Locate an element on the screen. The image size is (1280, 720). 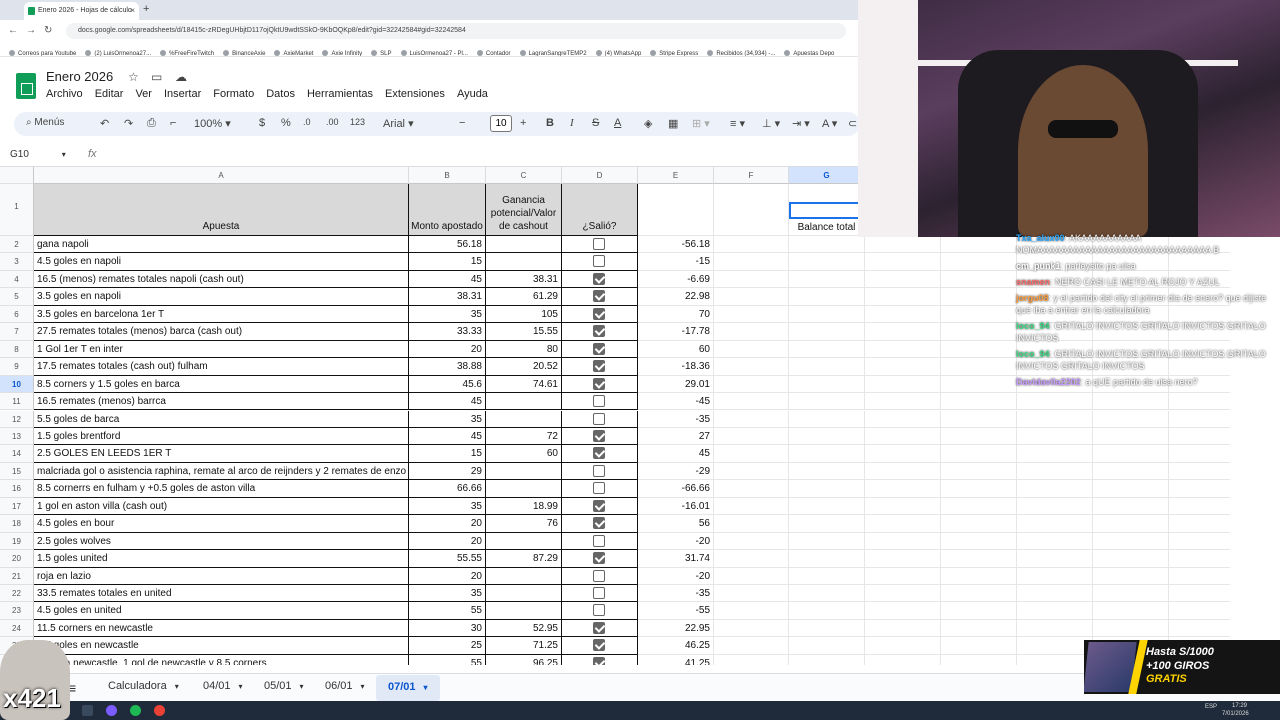
bet-description-cell: 2.5 GOLES EN LEEDS 1ER T is located at coordinates (221, 454).